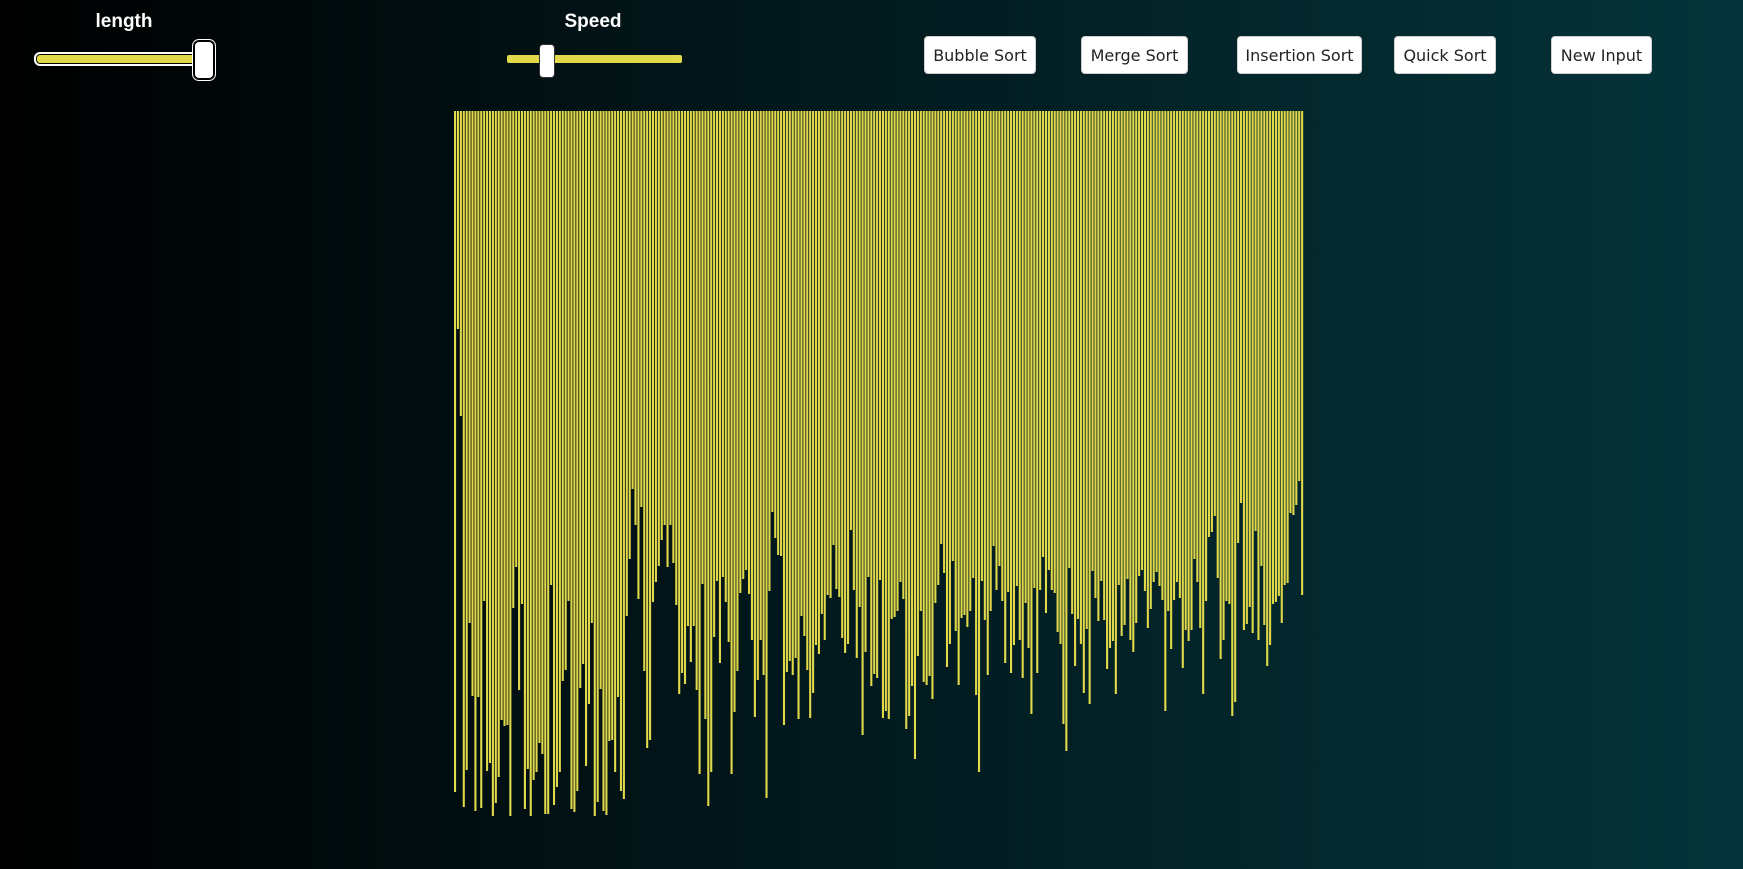 This screenshot has height=869, width=1743. Describe the element at coordinates (1445, 55) in the screenshot. I see `quick-sort-button: Quick Sort` at that location.